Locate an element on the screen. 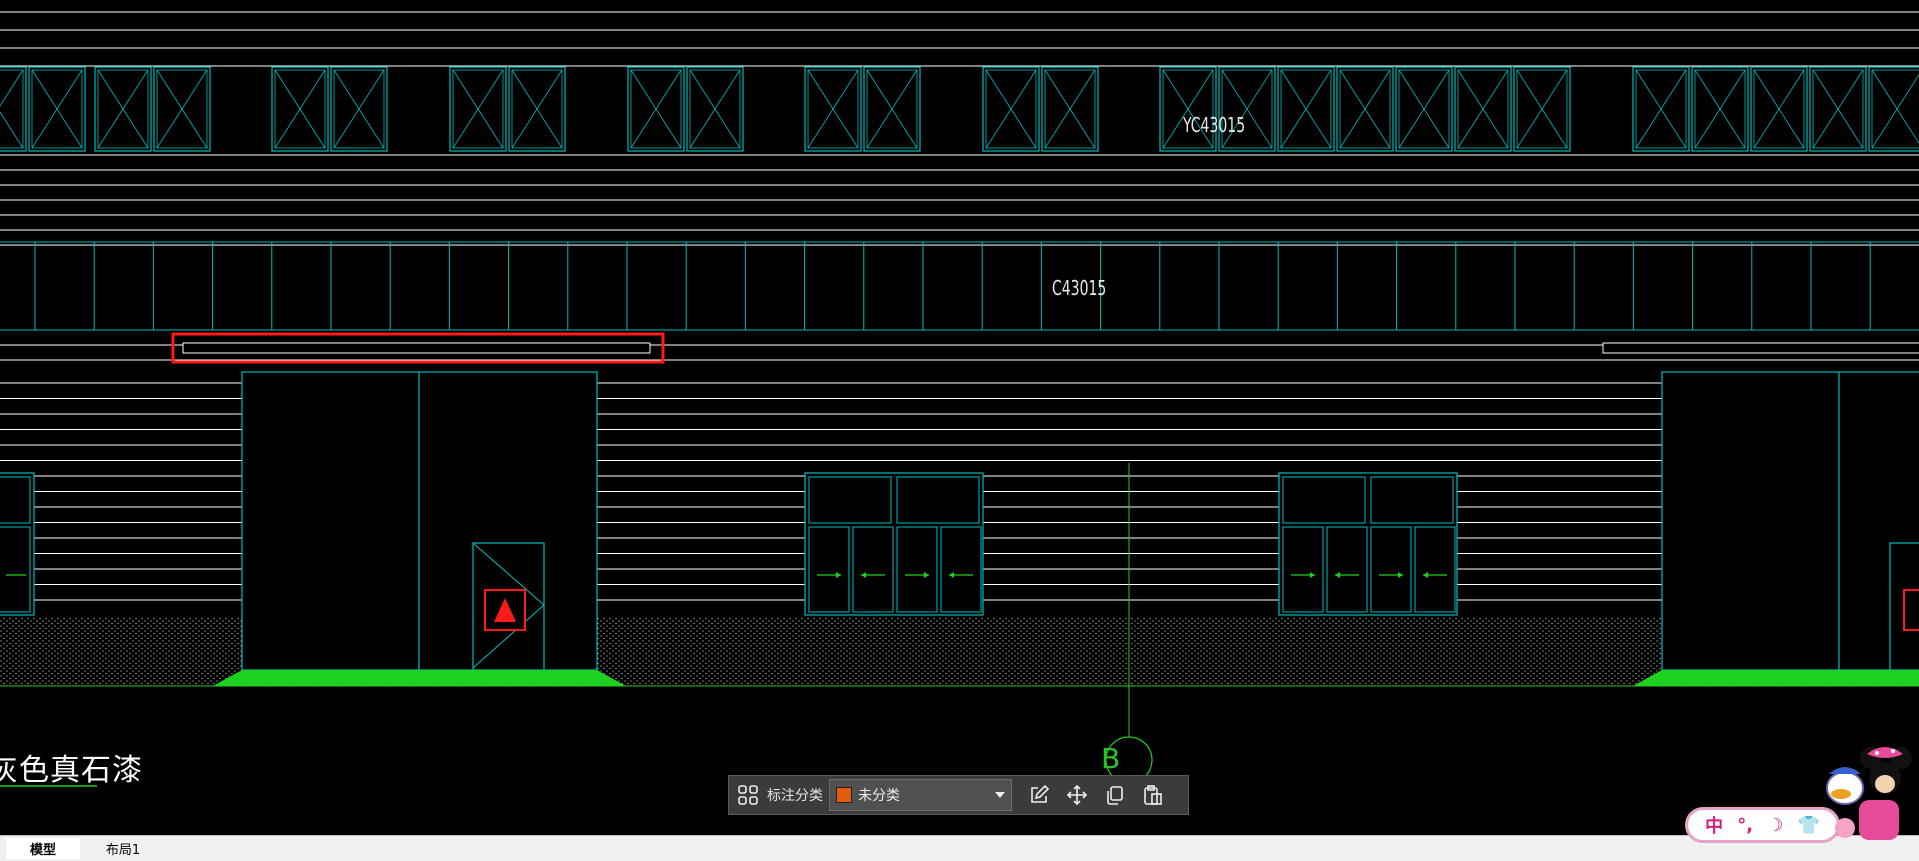 This screenshot has width=1919, height=861. copy-icon is located at coordinates (1115, 795).